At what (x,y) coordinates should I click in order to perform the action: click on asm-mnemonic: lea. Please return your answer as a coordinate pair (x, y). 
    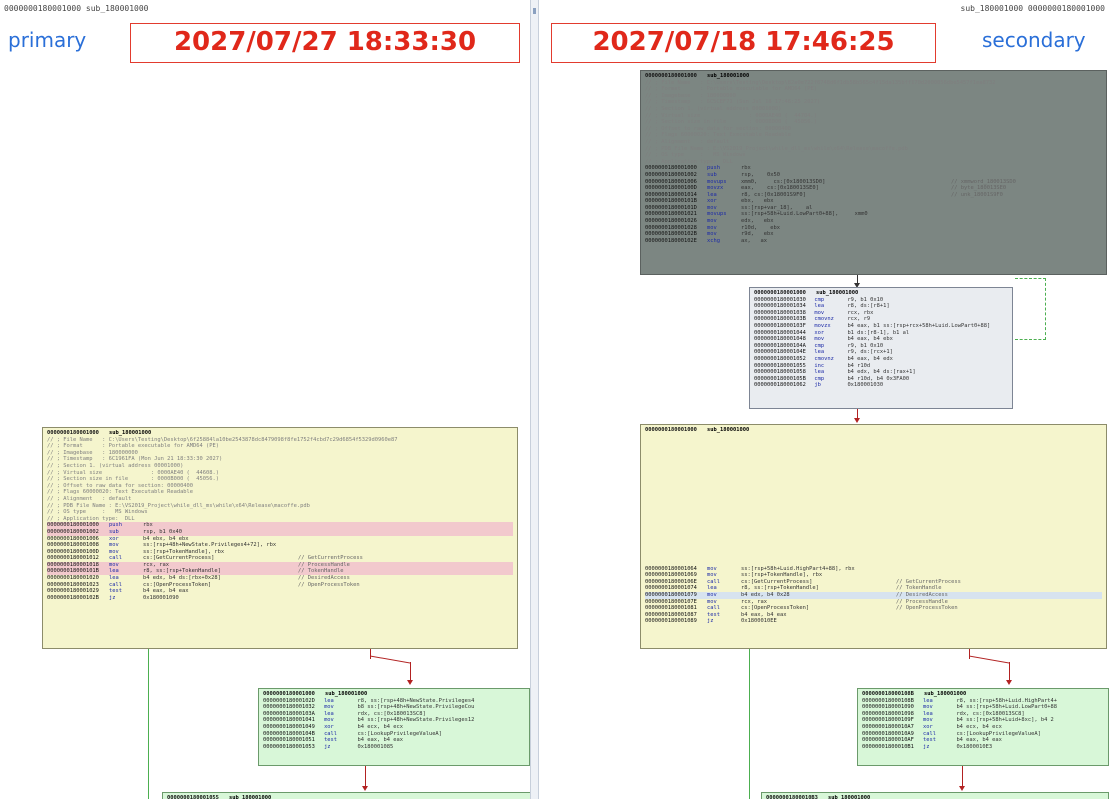
    Looking at the image, I should click on (712, 588).